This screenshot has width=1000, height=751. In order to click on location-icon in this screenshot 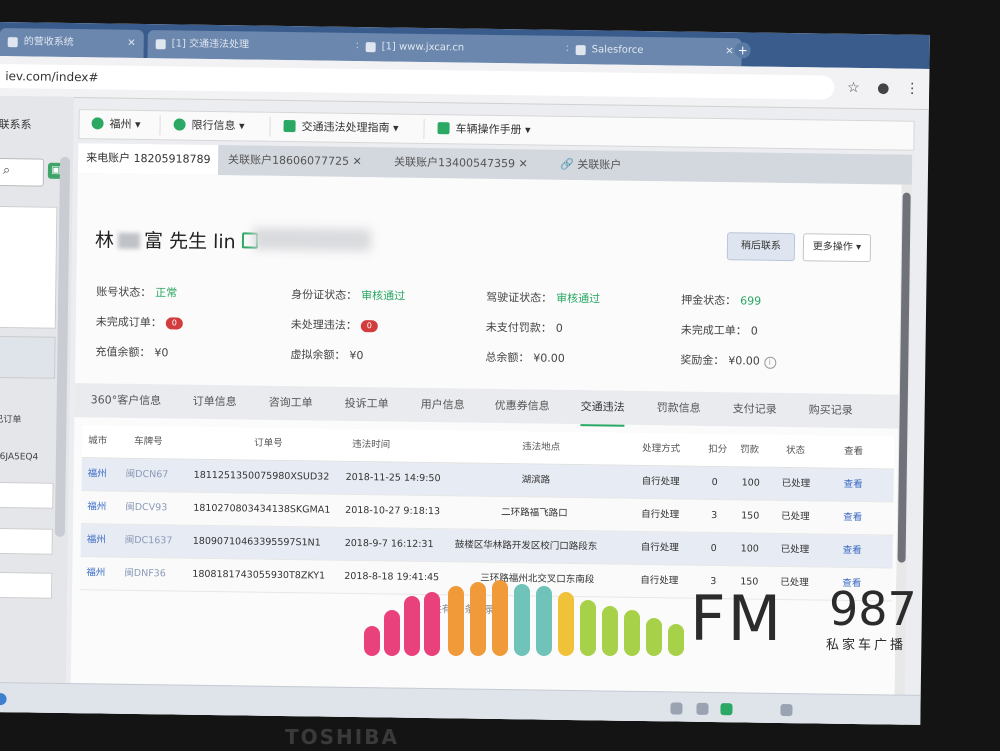, I will do `click(97, 123)`.